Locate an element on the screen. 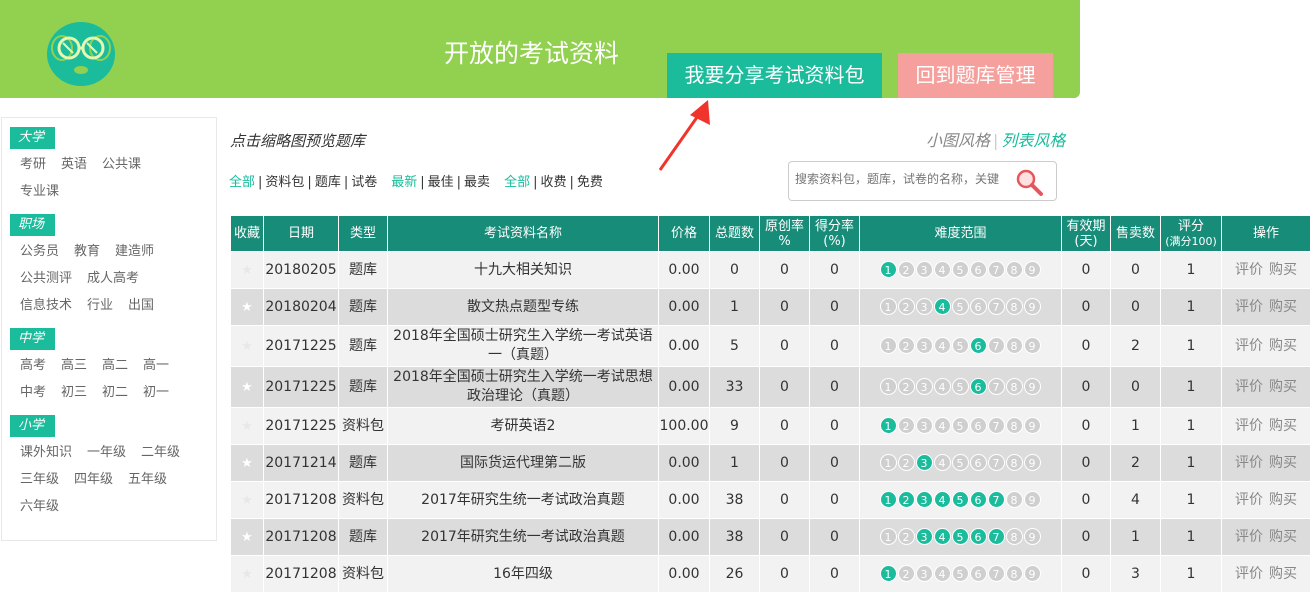  type-cell: 资料包 is located at coordinates (363, 500).